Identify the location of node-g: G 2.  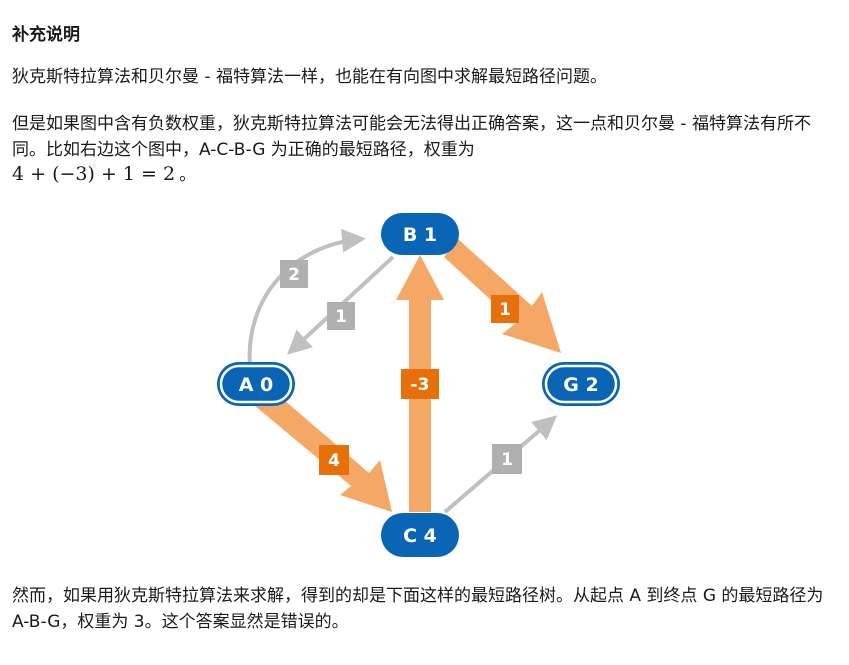
(581, 384).